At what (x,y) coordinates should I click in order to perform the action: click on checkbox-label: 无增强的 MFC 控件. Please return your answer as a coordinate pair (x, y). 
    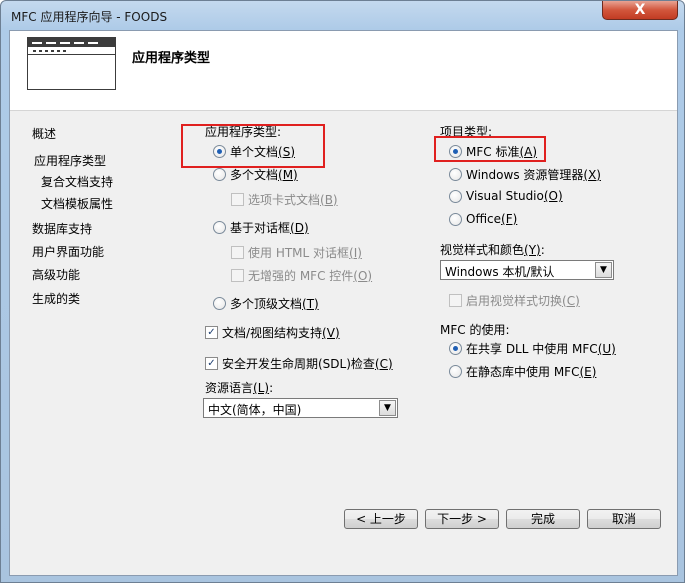
    Looking at the image, I should click on (301, 276).